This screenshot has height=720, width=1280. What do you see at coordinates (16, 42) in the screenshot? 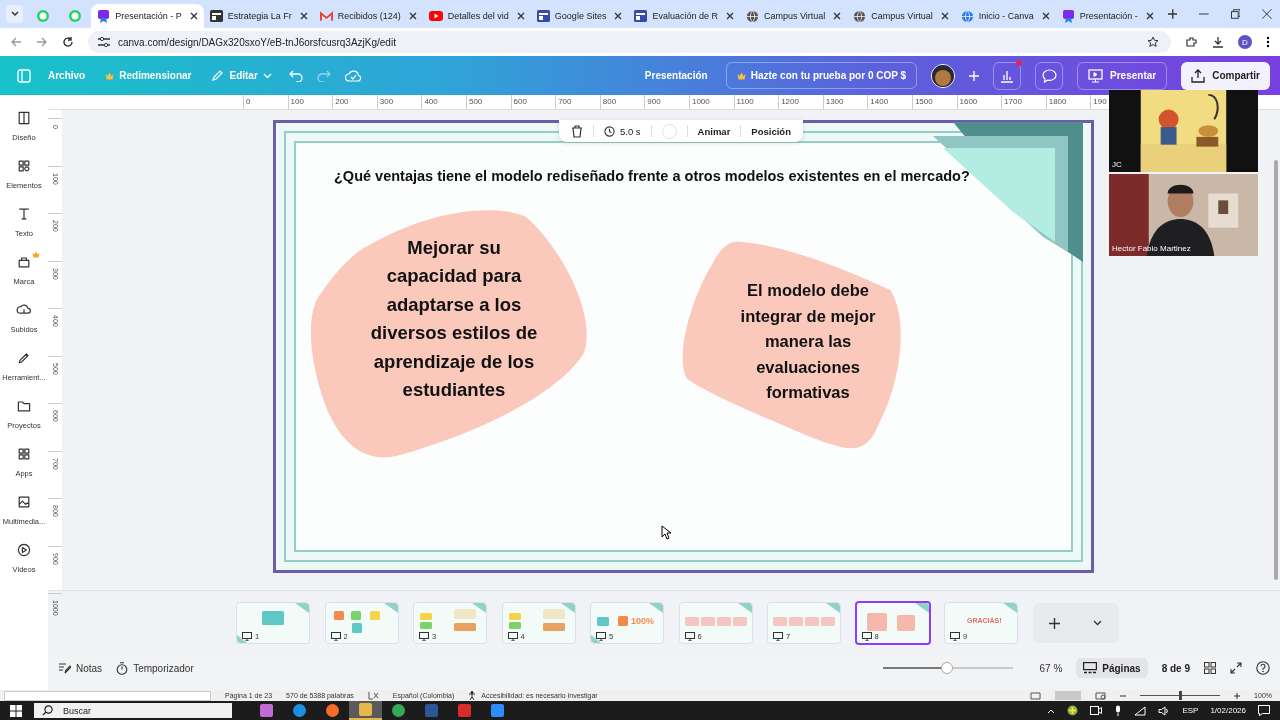
I see `back-icon` at bounding box center [16, 42].